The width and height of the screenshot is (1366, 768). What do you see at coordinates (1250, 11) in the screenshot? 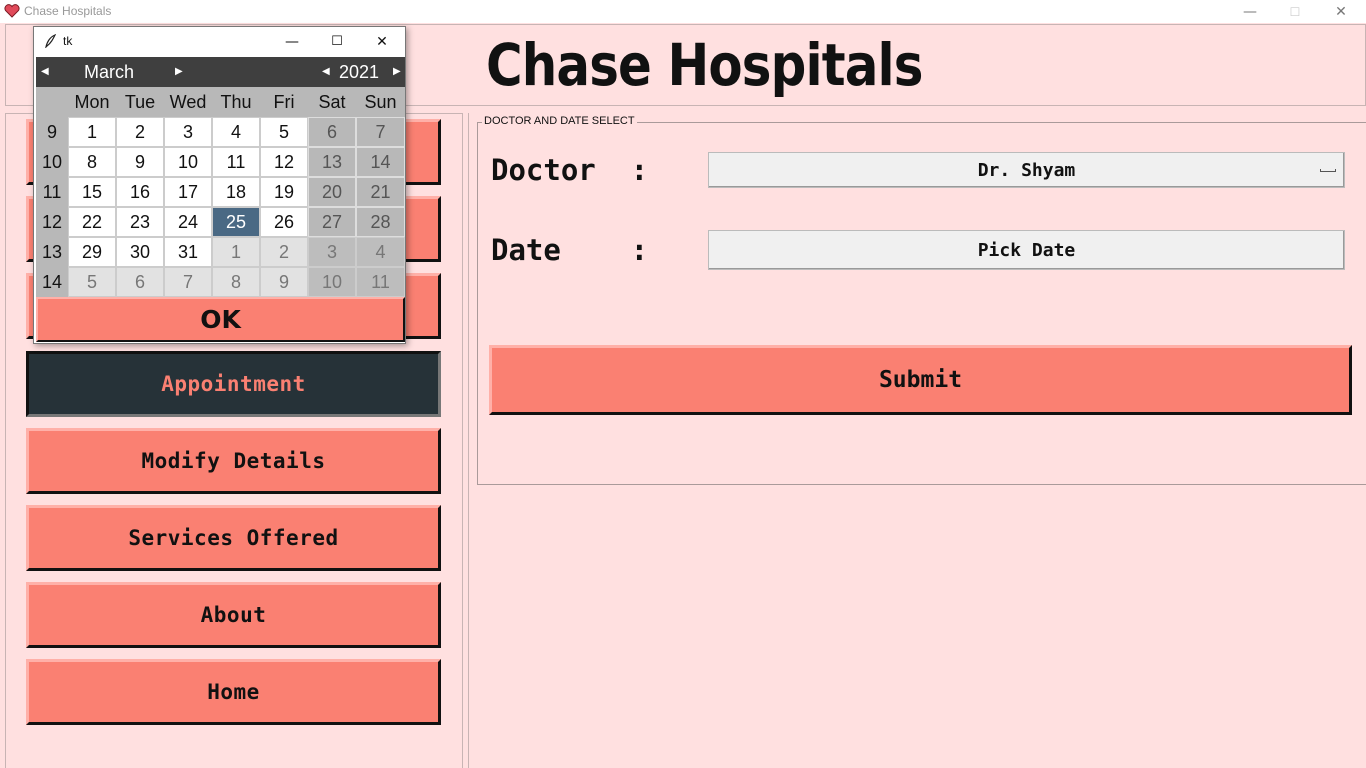
I see `minimize-button: —` at bounding box center [1250, 11].